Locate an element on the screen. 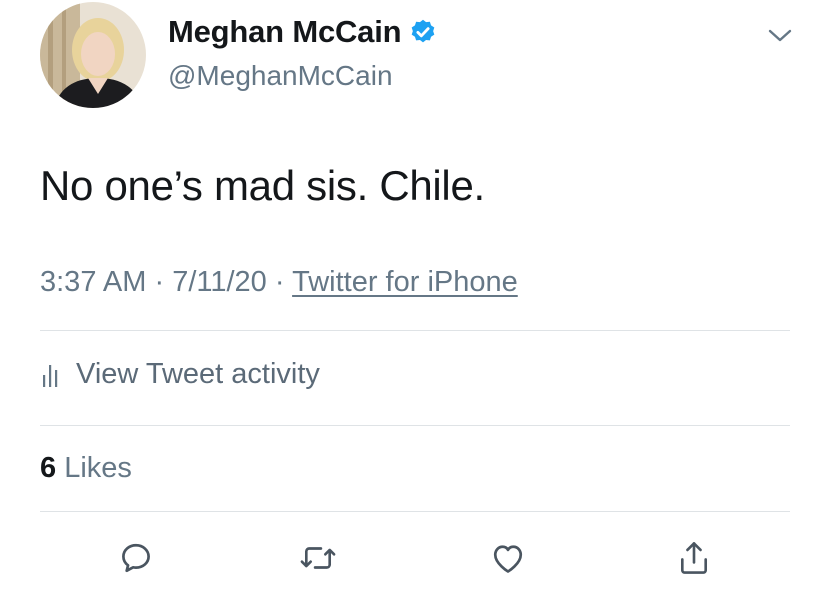 The height and width of the screenshot is (591, 828). avatar-image is located at coordinates (93, 55).